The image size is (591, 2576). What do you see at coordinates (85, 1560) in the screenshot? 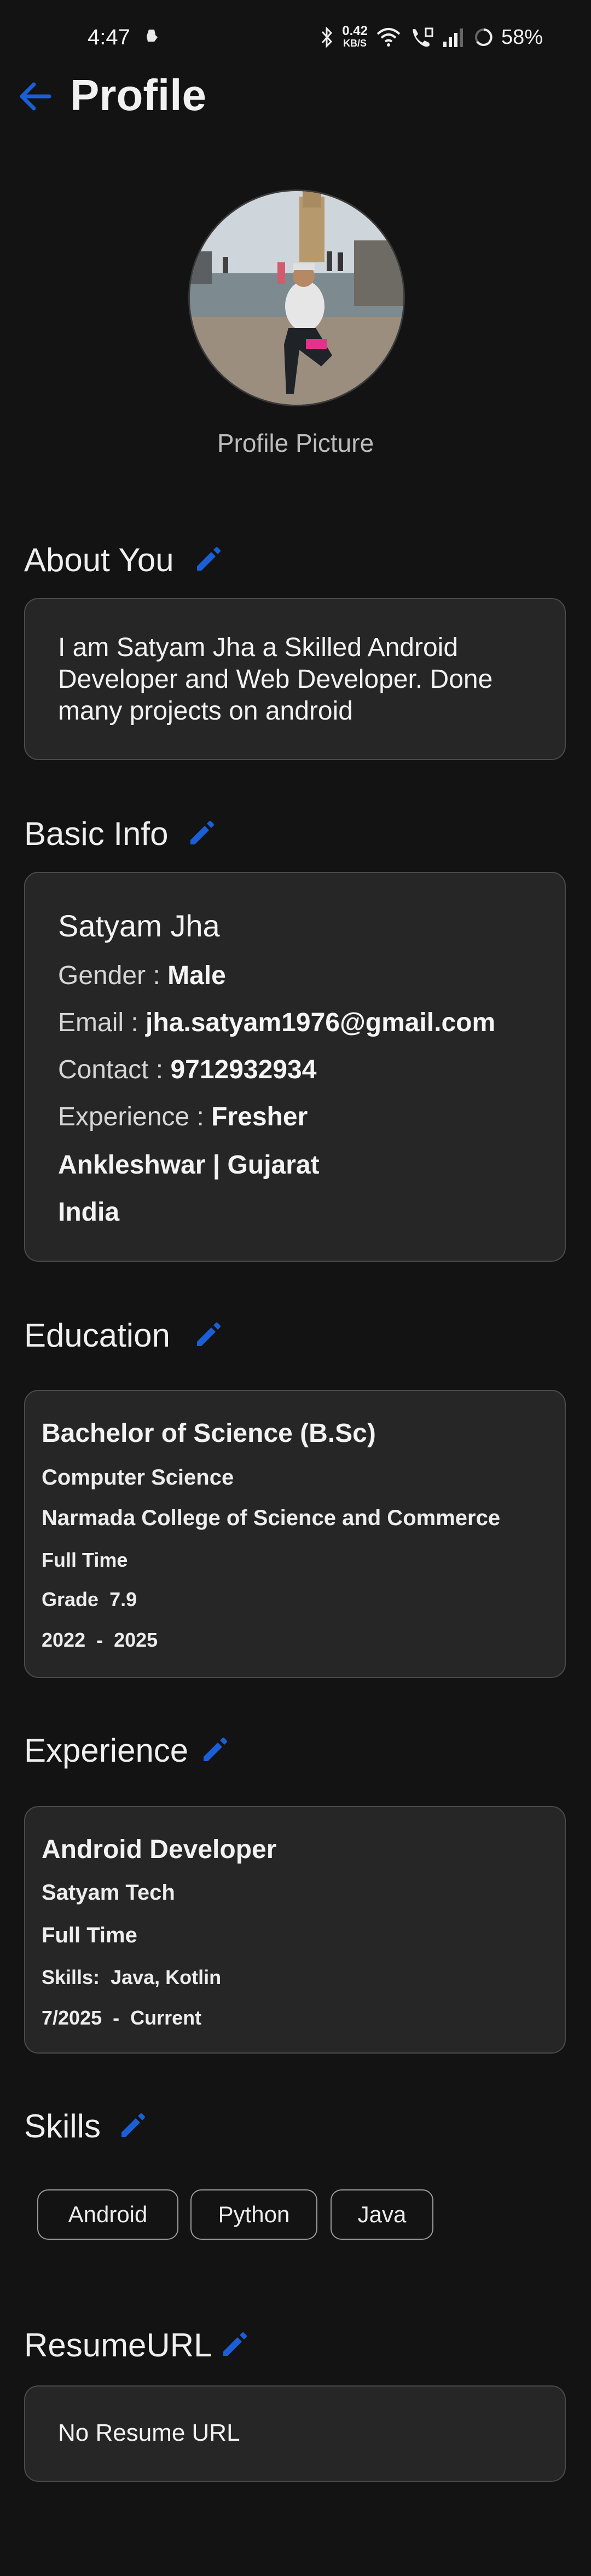
I see `study-type-text: Full Time` at bounding box center [85, 1560].